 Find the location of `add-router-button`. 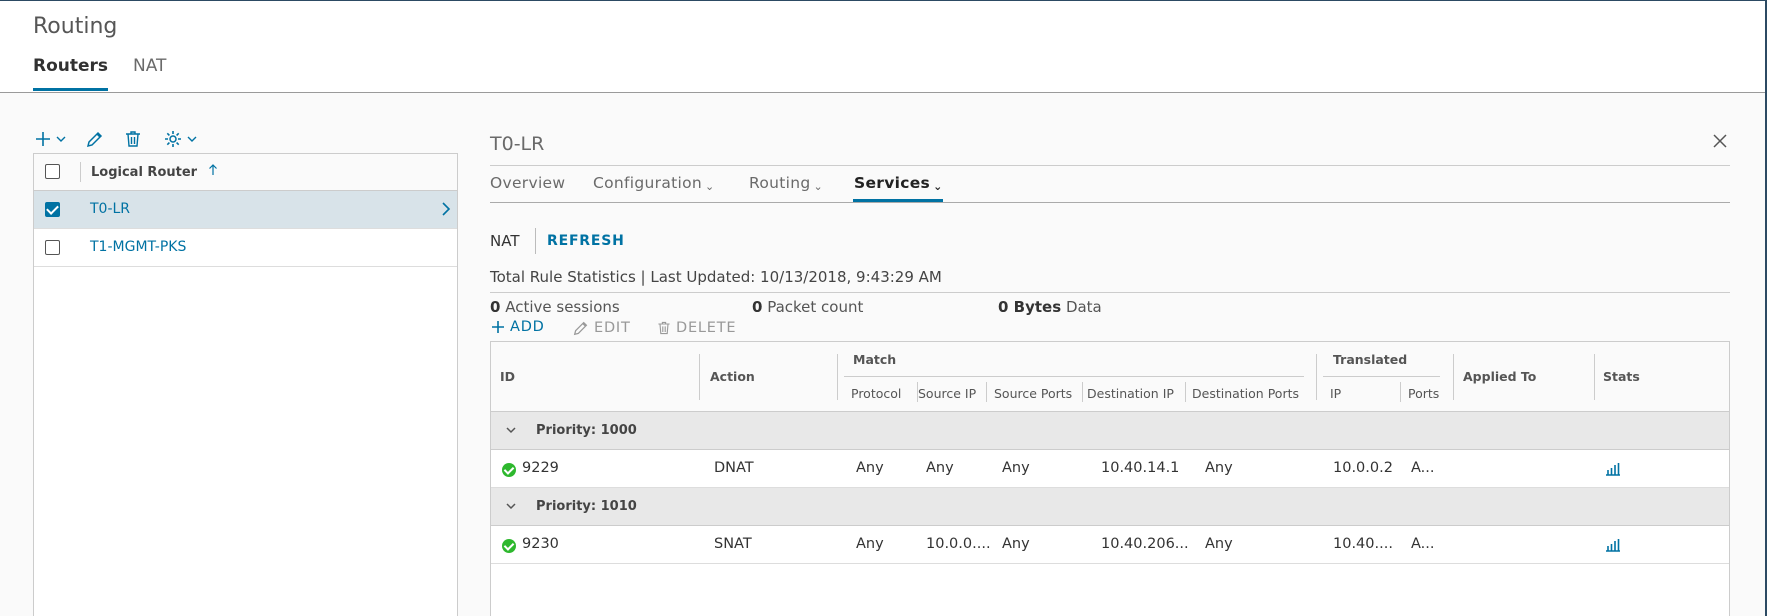

add-router-button is located at coordinates (50, 139).